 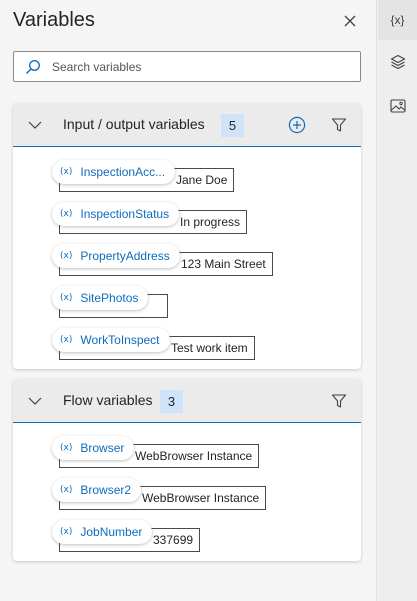 I want to click on variable-name: SitePhotos, so click(x=109, y=298).